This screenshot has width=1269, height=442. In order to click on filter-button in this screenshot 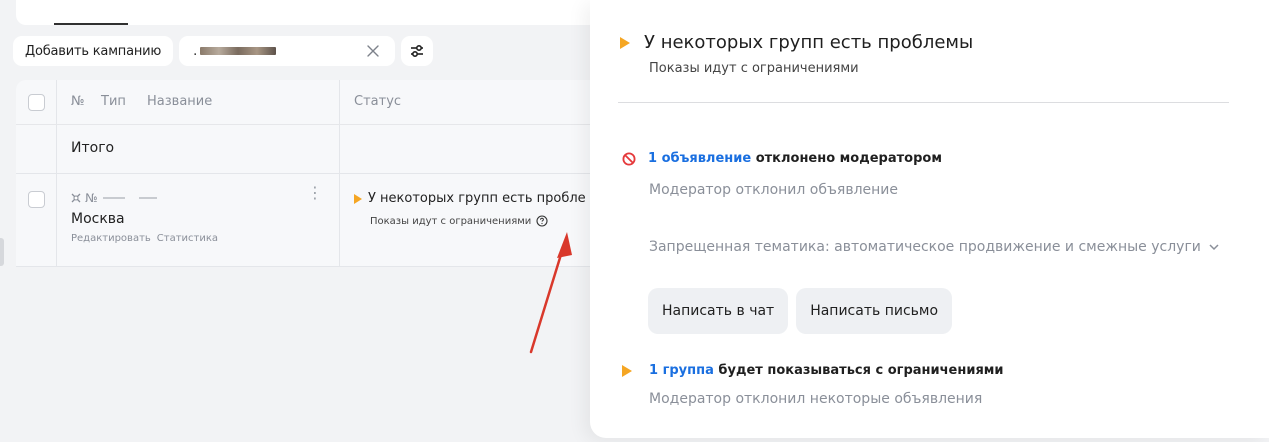, I will do `click(417, 51)`.